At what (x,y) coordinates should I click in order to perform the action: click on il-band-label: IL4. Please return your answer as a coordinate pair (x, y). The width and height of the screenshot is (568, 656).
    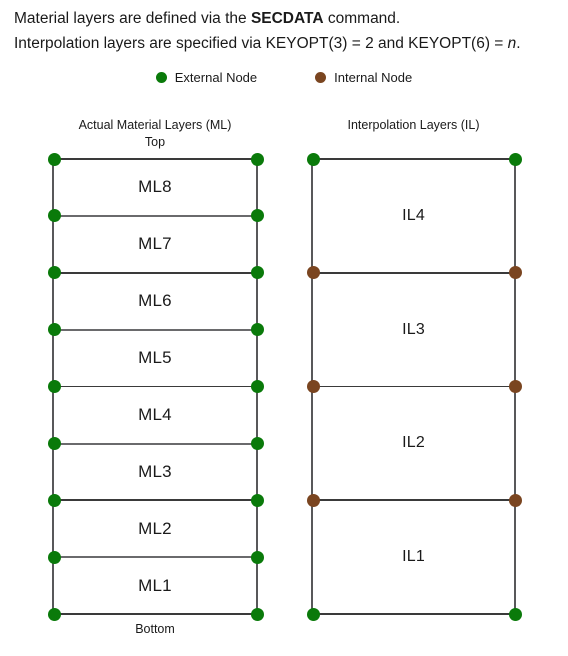
    Looking at the image, I should click on (413, 215).